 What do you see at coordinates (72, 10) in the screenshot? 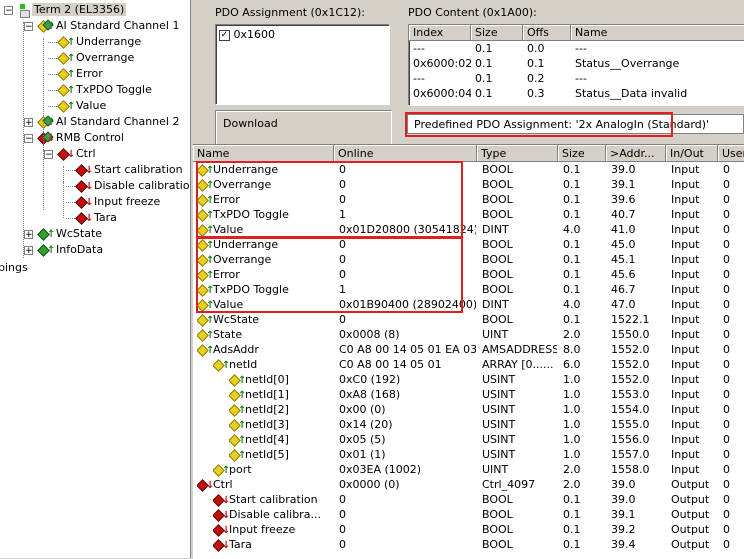
I see `tree-node: Term 2 (EL3356)` at bounding box center [72, 10].